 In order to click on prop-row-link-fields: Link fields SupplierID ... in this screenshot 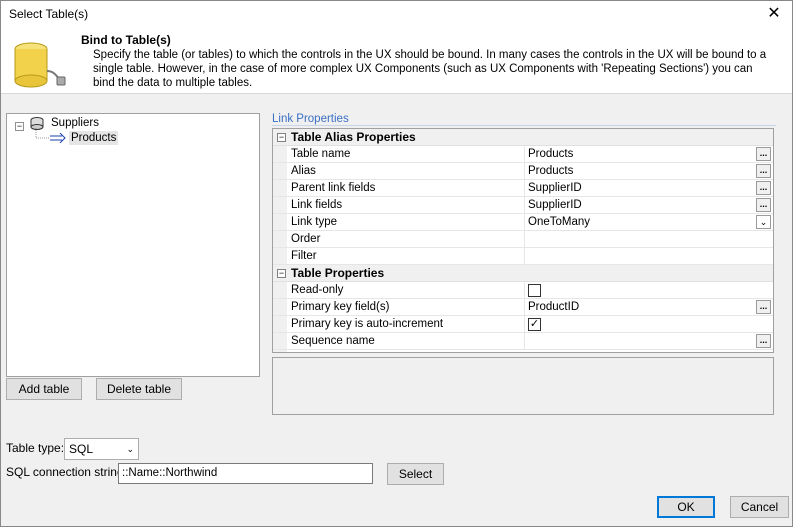, I will do `click(523, 205)`.